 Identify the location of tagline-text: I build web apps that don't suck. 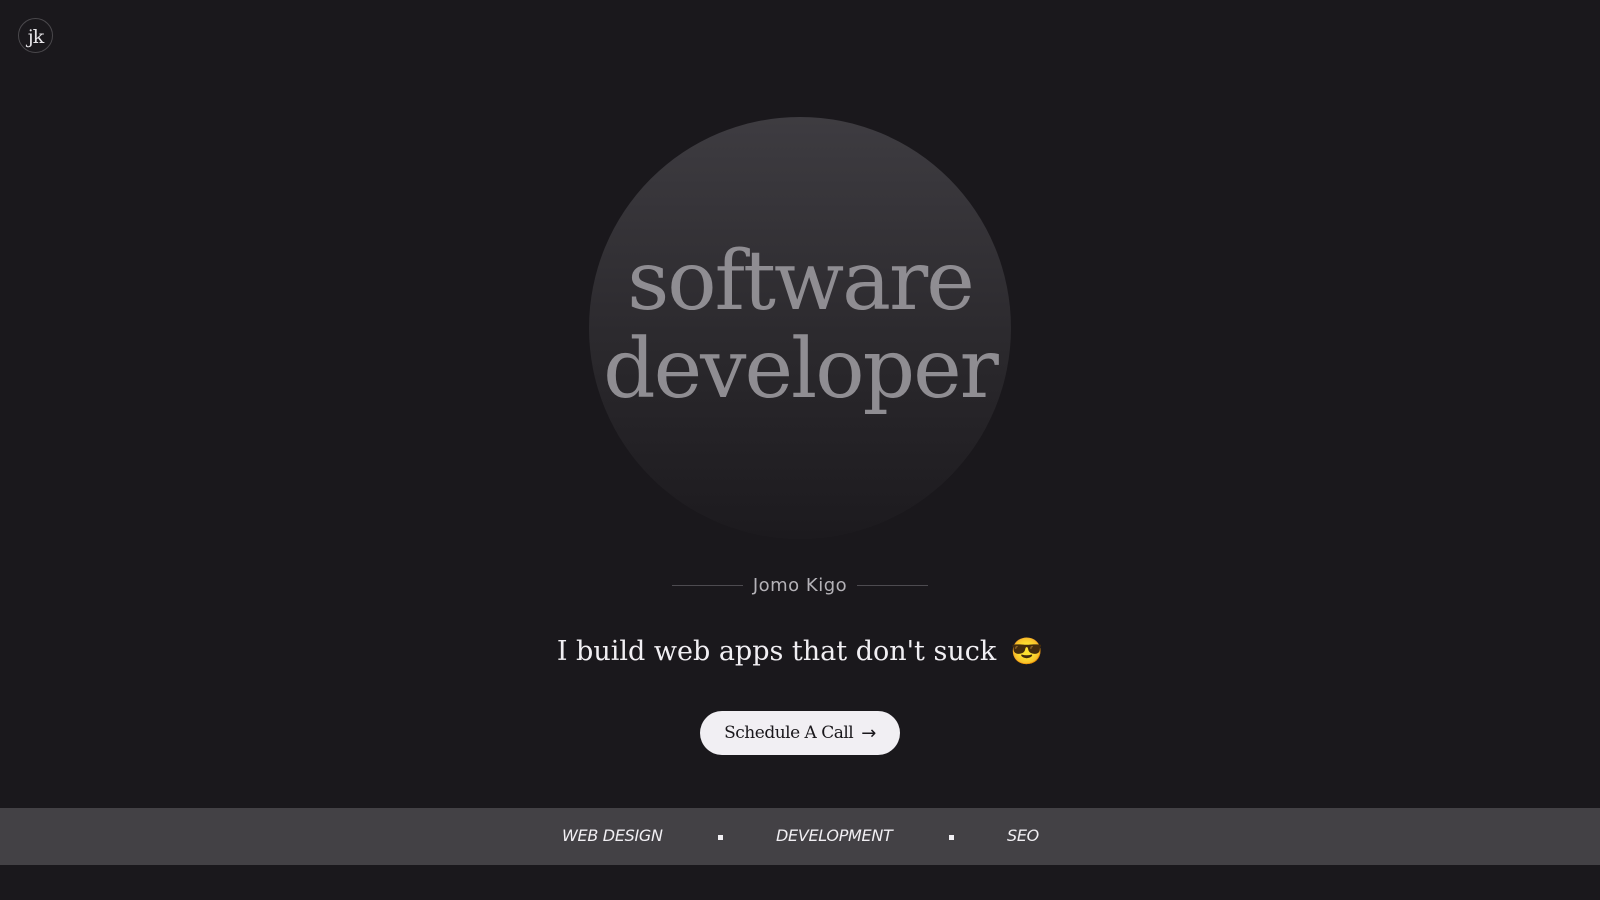
(776, 651).